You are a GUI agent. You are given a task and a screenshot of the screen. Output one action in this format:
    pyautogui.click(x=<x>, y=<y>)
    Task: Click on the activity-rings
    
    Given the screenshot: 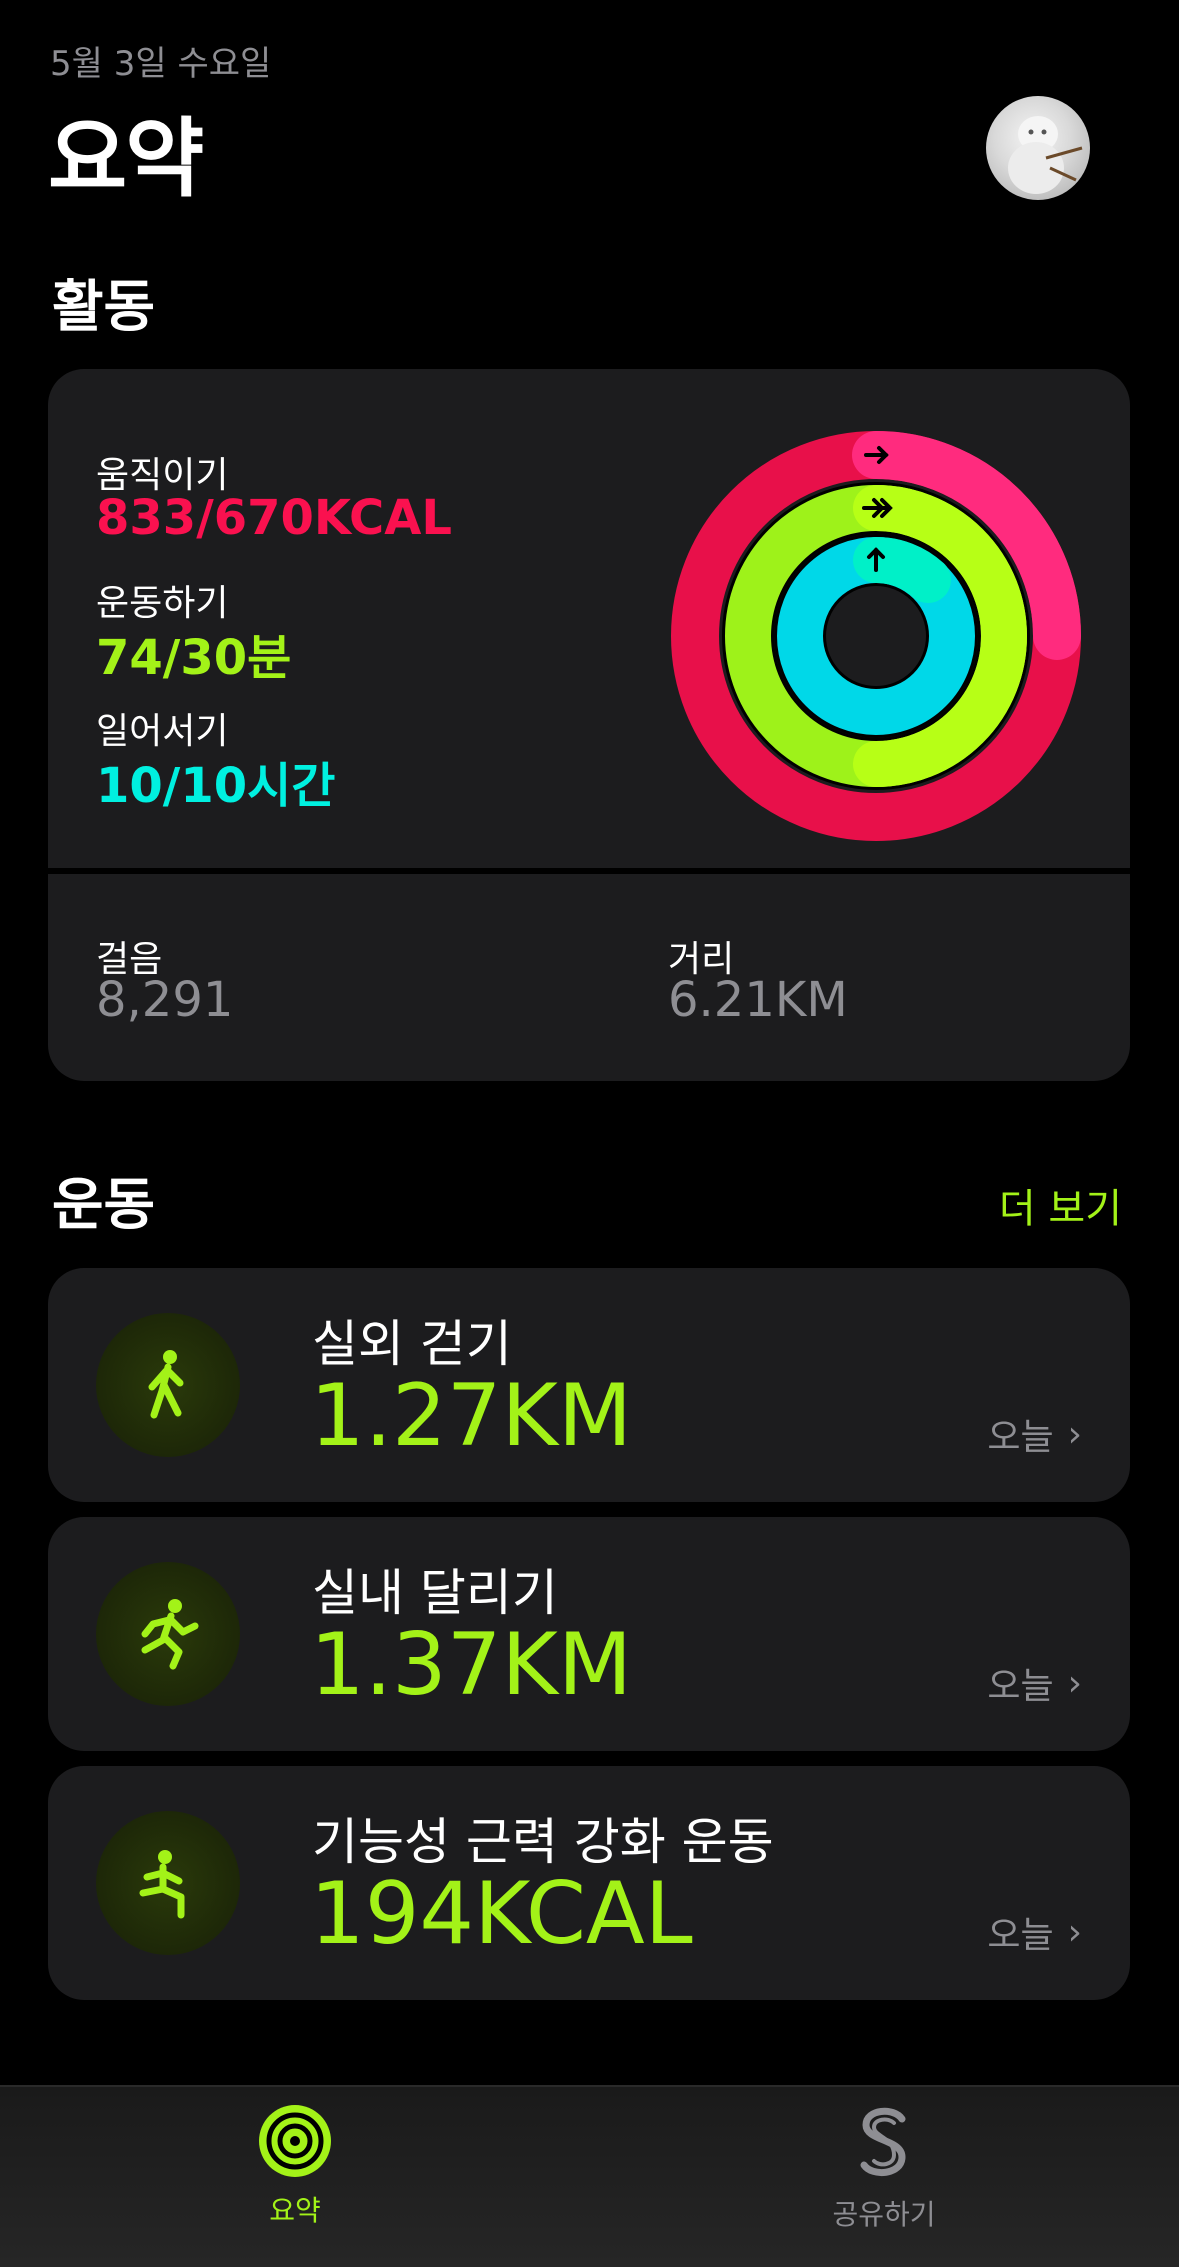 What is the action you would take?
    pyautogui.click(x=876, y=636)
    